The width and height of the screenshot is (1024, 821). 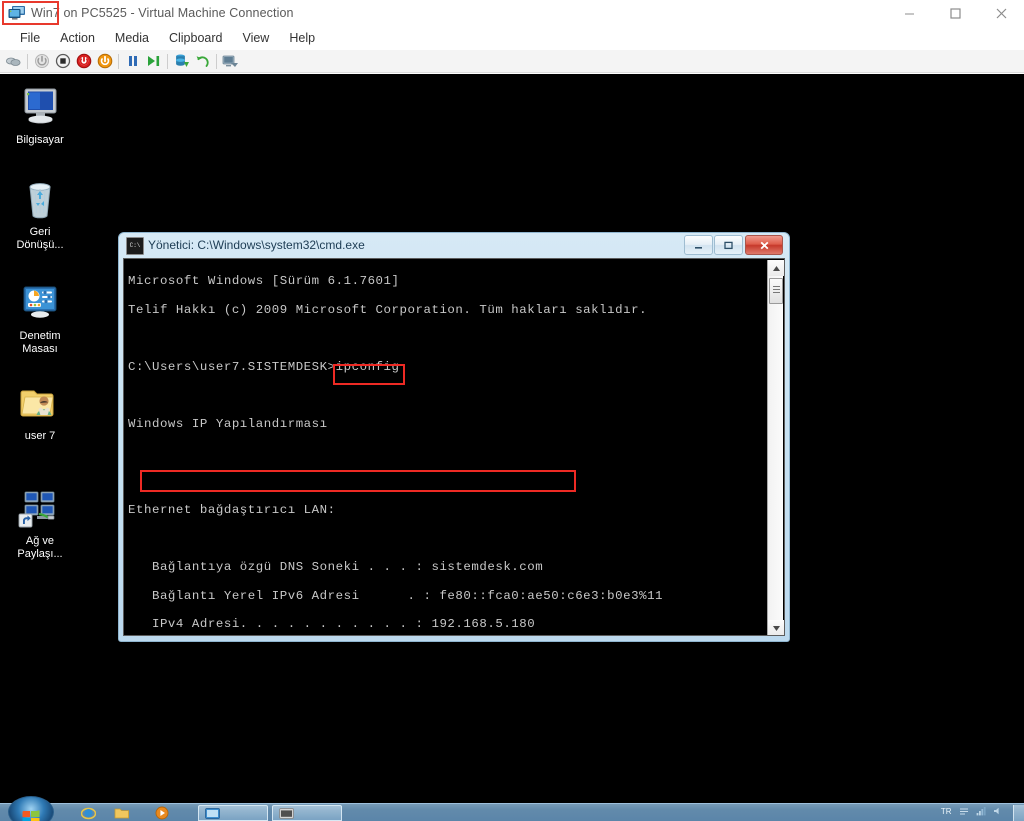 I want to click on recycle-bin-icon, so click(x=40, y=204).